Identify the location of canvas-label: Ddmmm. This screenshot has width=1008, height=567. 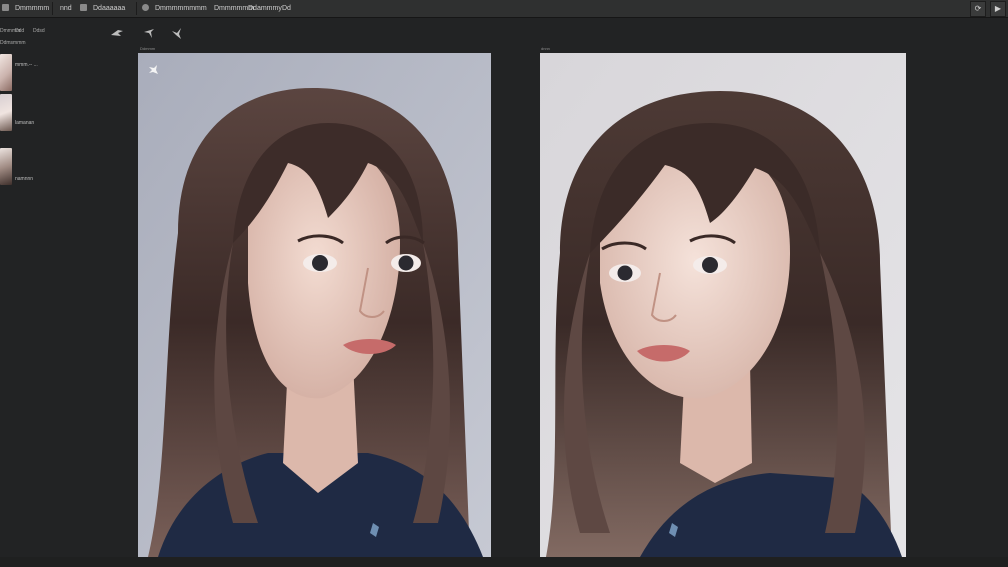
(148, 48).